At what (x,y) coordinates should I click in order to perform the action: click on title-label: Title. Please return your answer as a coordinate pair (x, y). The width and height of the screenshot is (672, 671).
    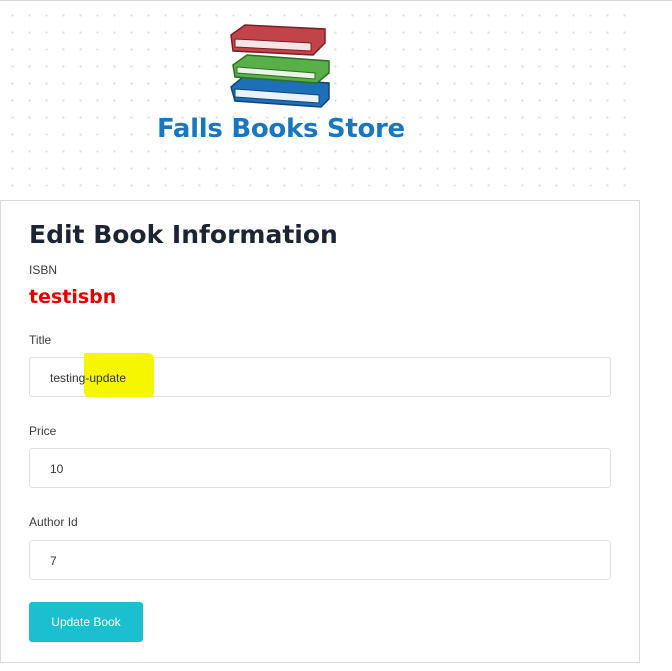
    Looking at the image, I should click on (40, 340).